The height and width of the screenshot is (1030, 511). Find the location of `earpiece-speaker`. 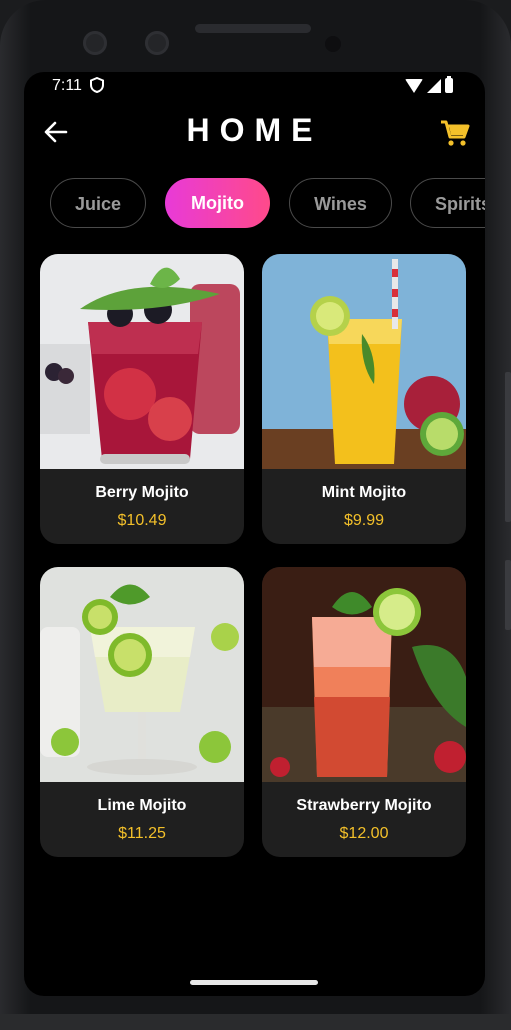

earpiece-speaker is located at coordinates (253, 28).